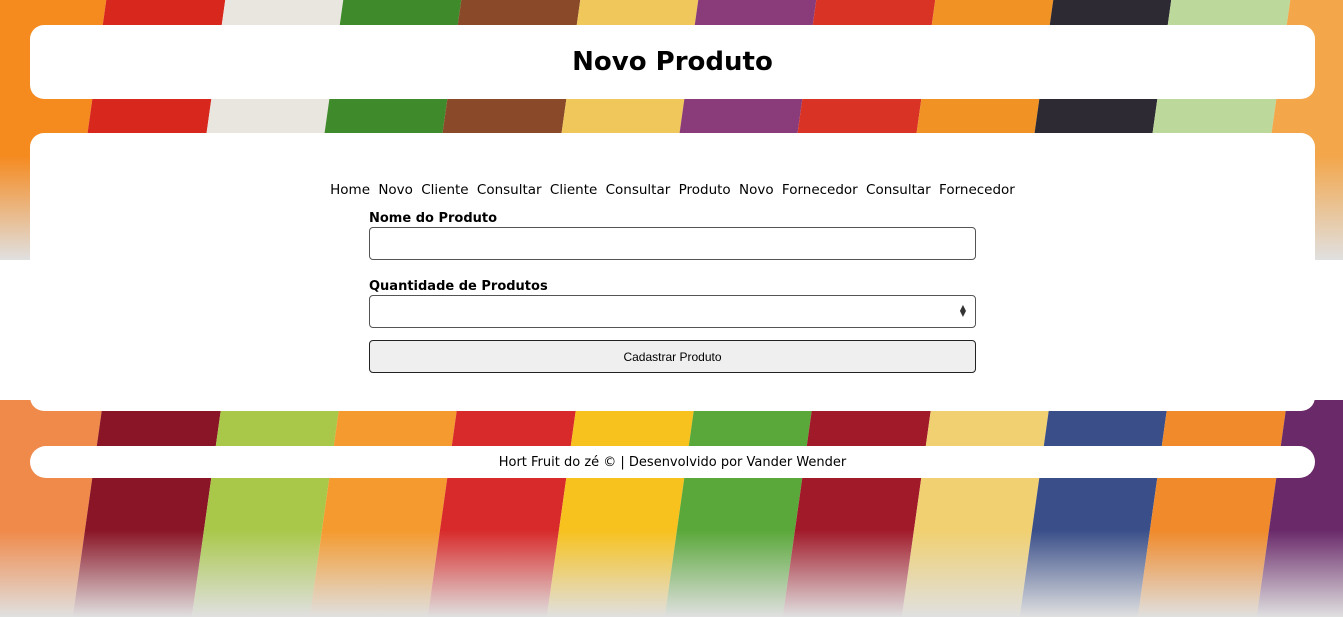 The height and width of the screenshot is (617, 1343). What do you see at coordinates (672, 356) in the screenshot?
I see `register-product-button: Cadastrar Produto` at bounding box center [672, 356].